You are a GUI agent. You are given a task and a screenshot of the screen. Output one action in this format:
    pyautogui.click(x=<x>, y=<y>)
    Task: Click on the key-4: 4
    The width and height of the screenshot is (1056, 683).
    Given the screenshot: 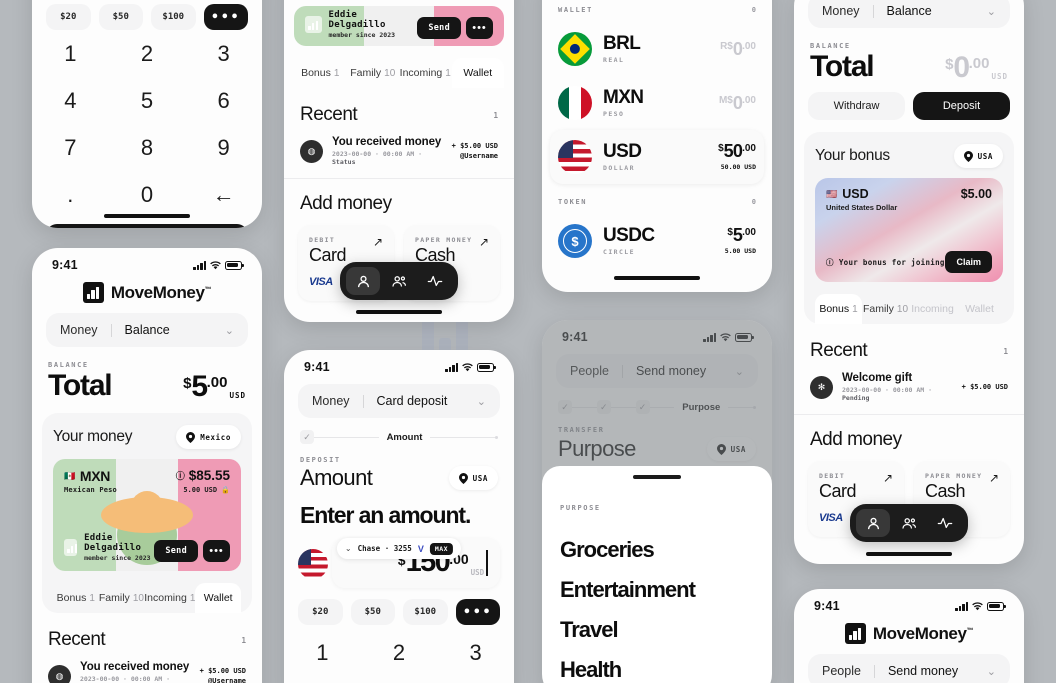 What is the action you would take?
    pyautogui.click(x=70, y=100)
    